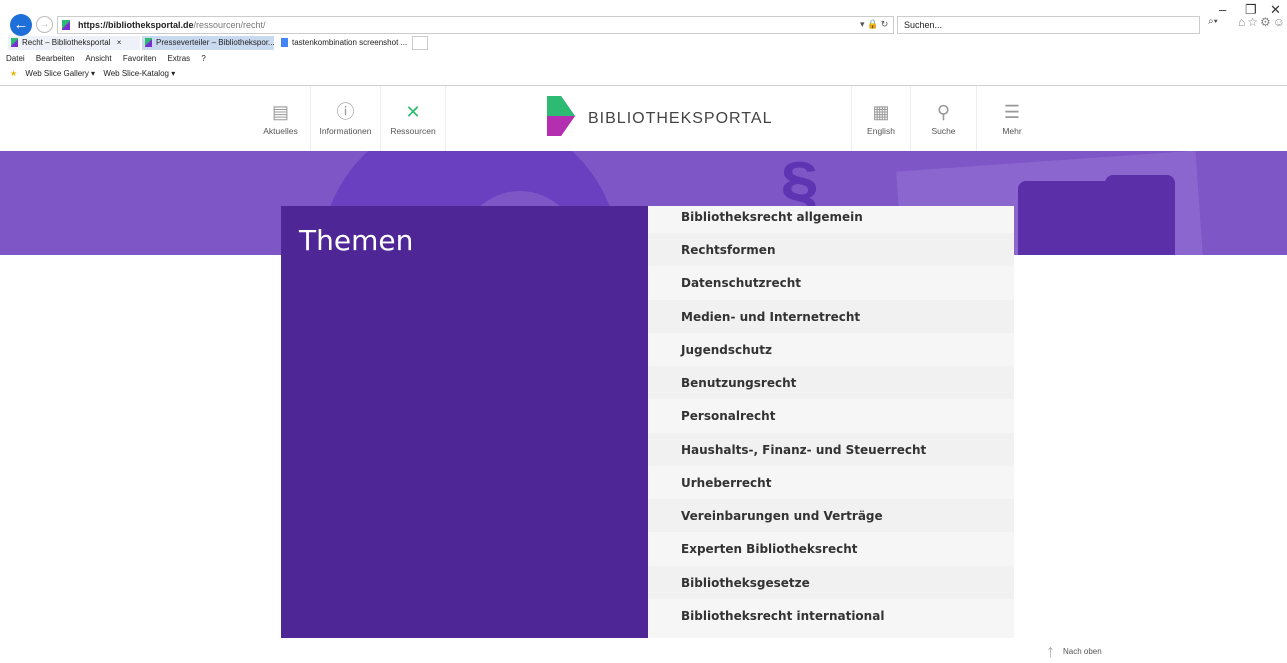  Describe the element at coordinates (13, 73) in the screenshot. I see `favorites-star-icon: ★` at that location.